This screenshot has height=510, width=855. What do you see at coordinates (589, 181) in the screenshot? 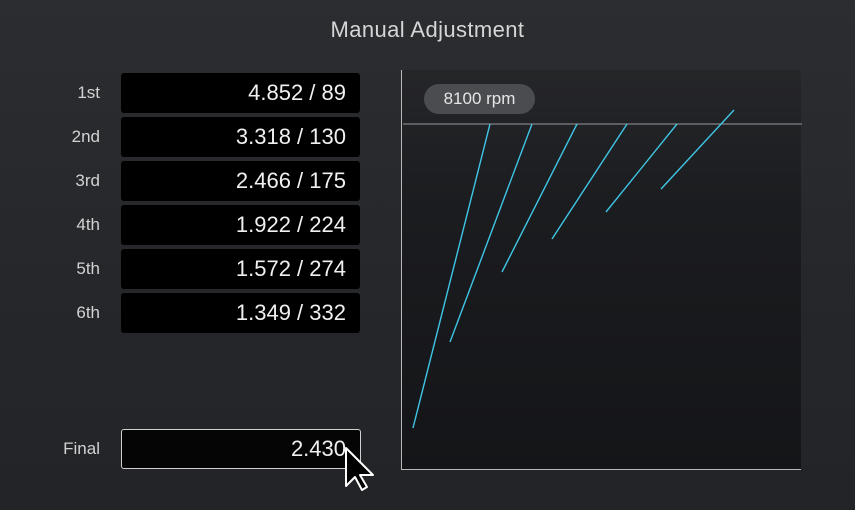
I see `gear-line-4th` at bounding box center [589, 181].